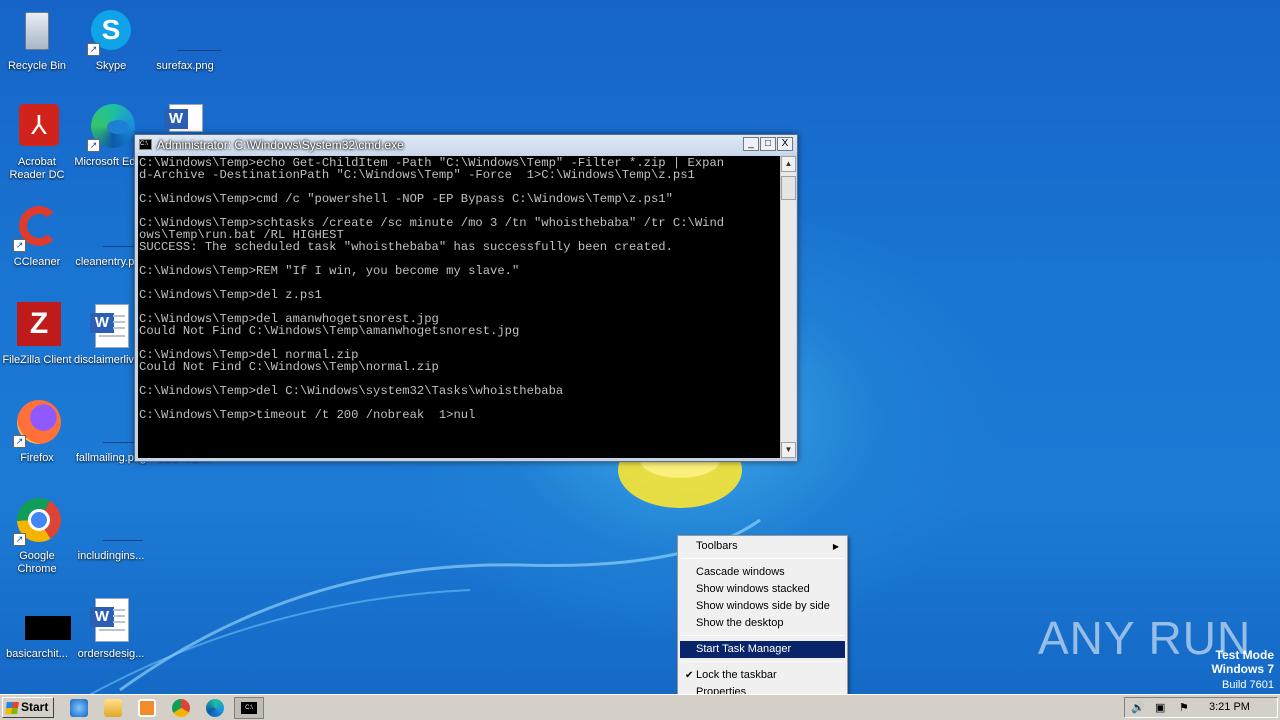 This screenshot has width=1280, height=720. I want to click on cmd-scrollbar: ▲ ▼, so click(788, 307).